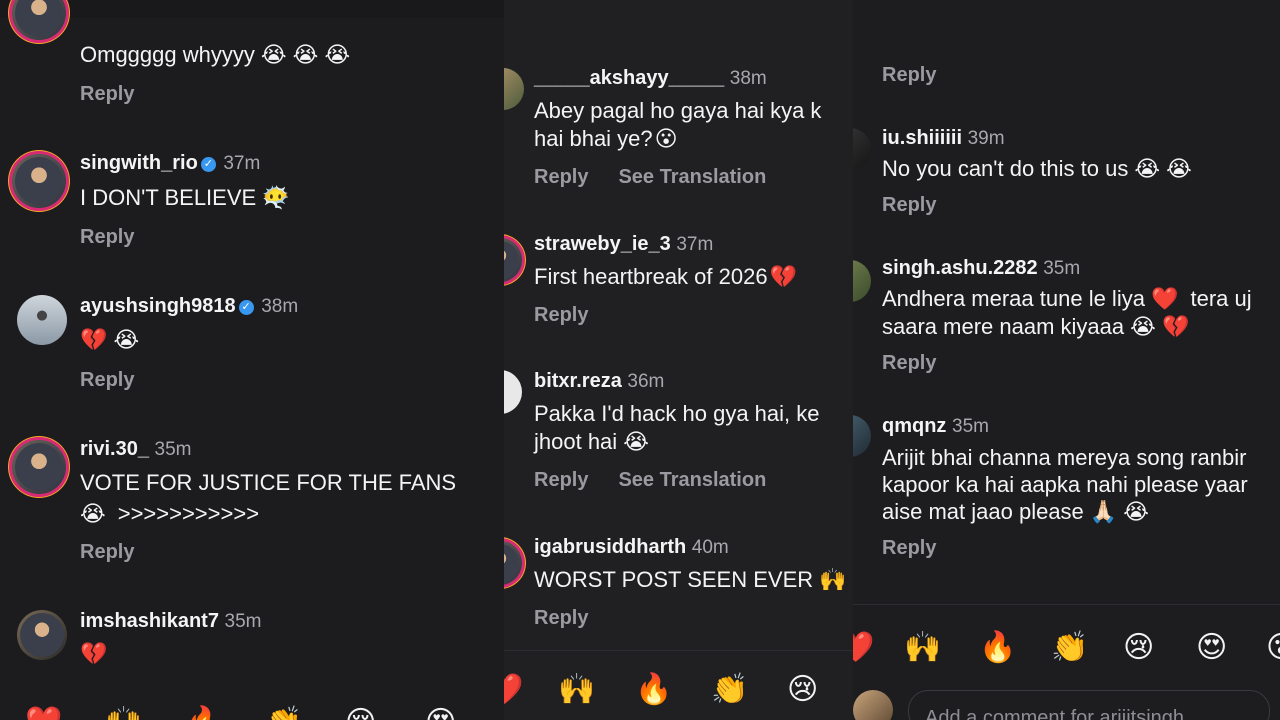 This screenshot has width=1280, height=720. Describe the element at coordinates (873, 705) in the screenshot. I see `own-avatar` at that location.